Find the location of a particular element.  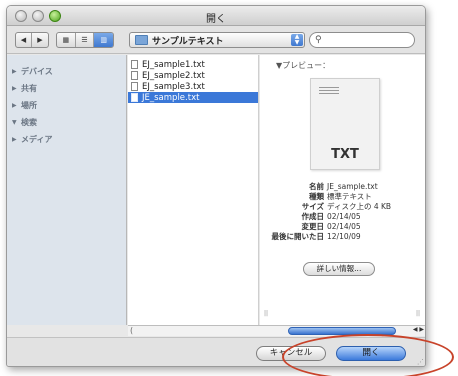

thumbnail-label: TXT is located at coordinates (345, 154).